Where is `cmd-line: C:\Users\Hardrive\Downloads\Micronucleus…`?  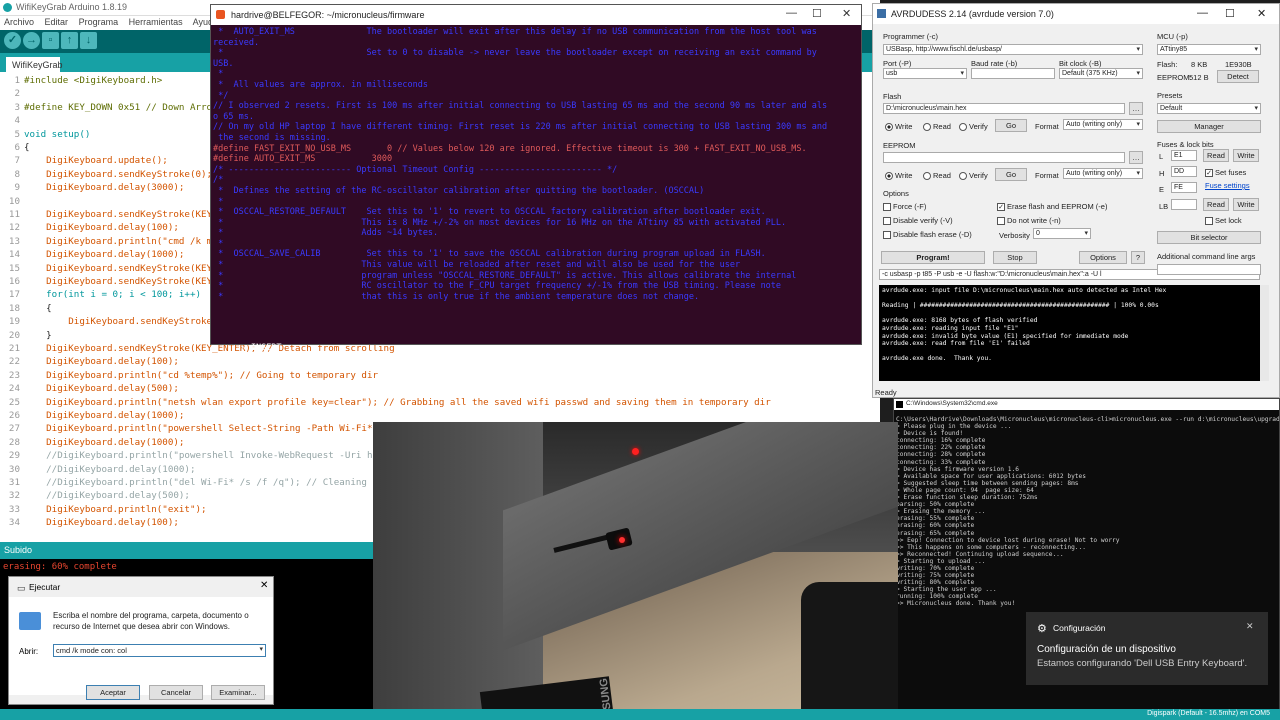
cmd-line: C:\Users\Hardrive\Downloads\Micronucleus… is located at coordinates (1087, 419).